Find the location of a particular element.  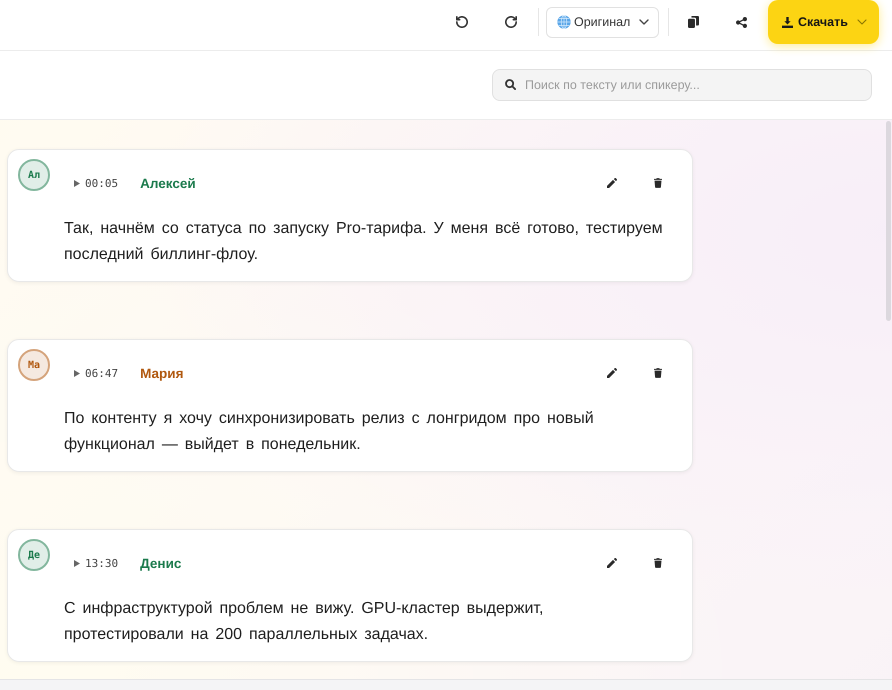

play-timestamp-button: 13:30 is located at coordinates (96, 563).